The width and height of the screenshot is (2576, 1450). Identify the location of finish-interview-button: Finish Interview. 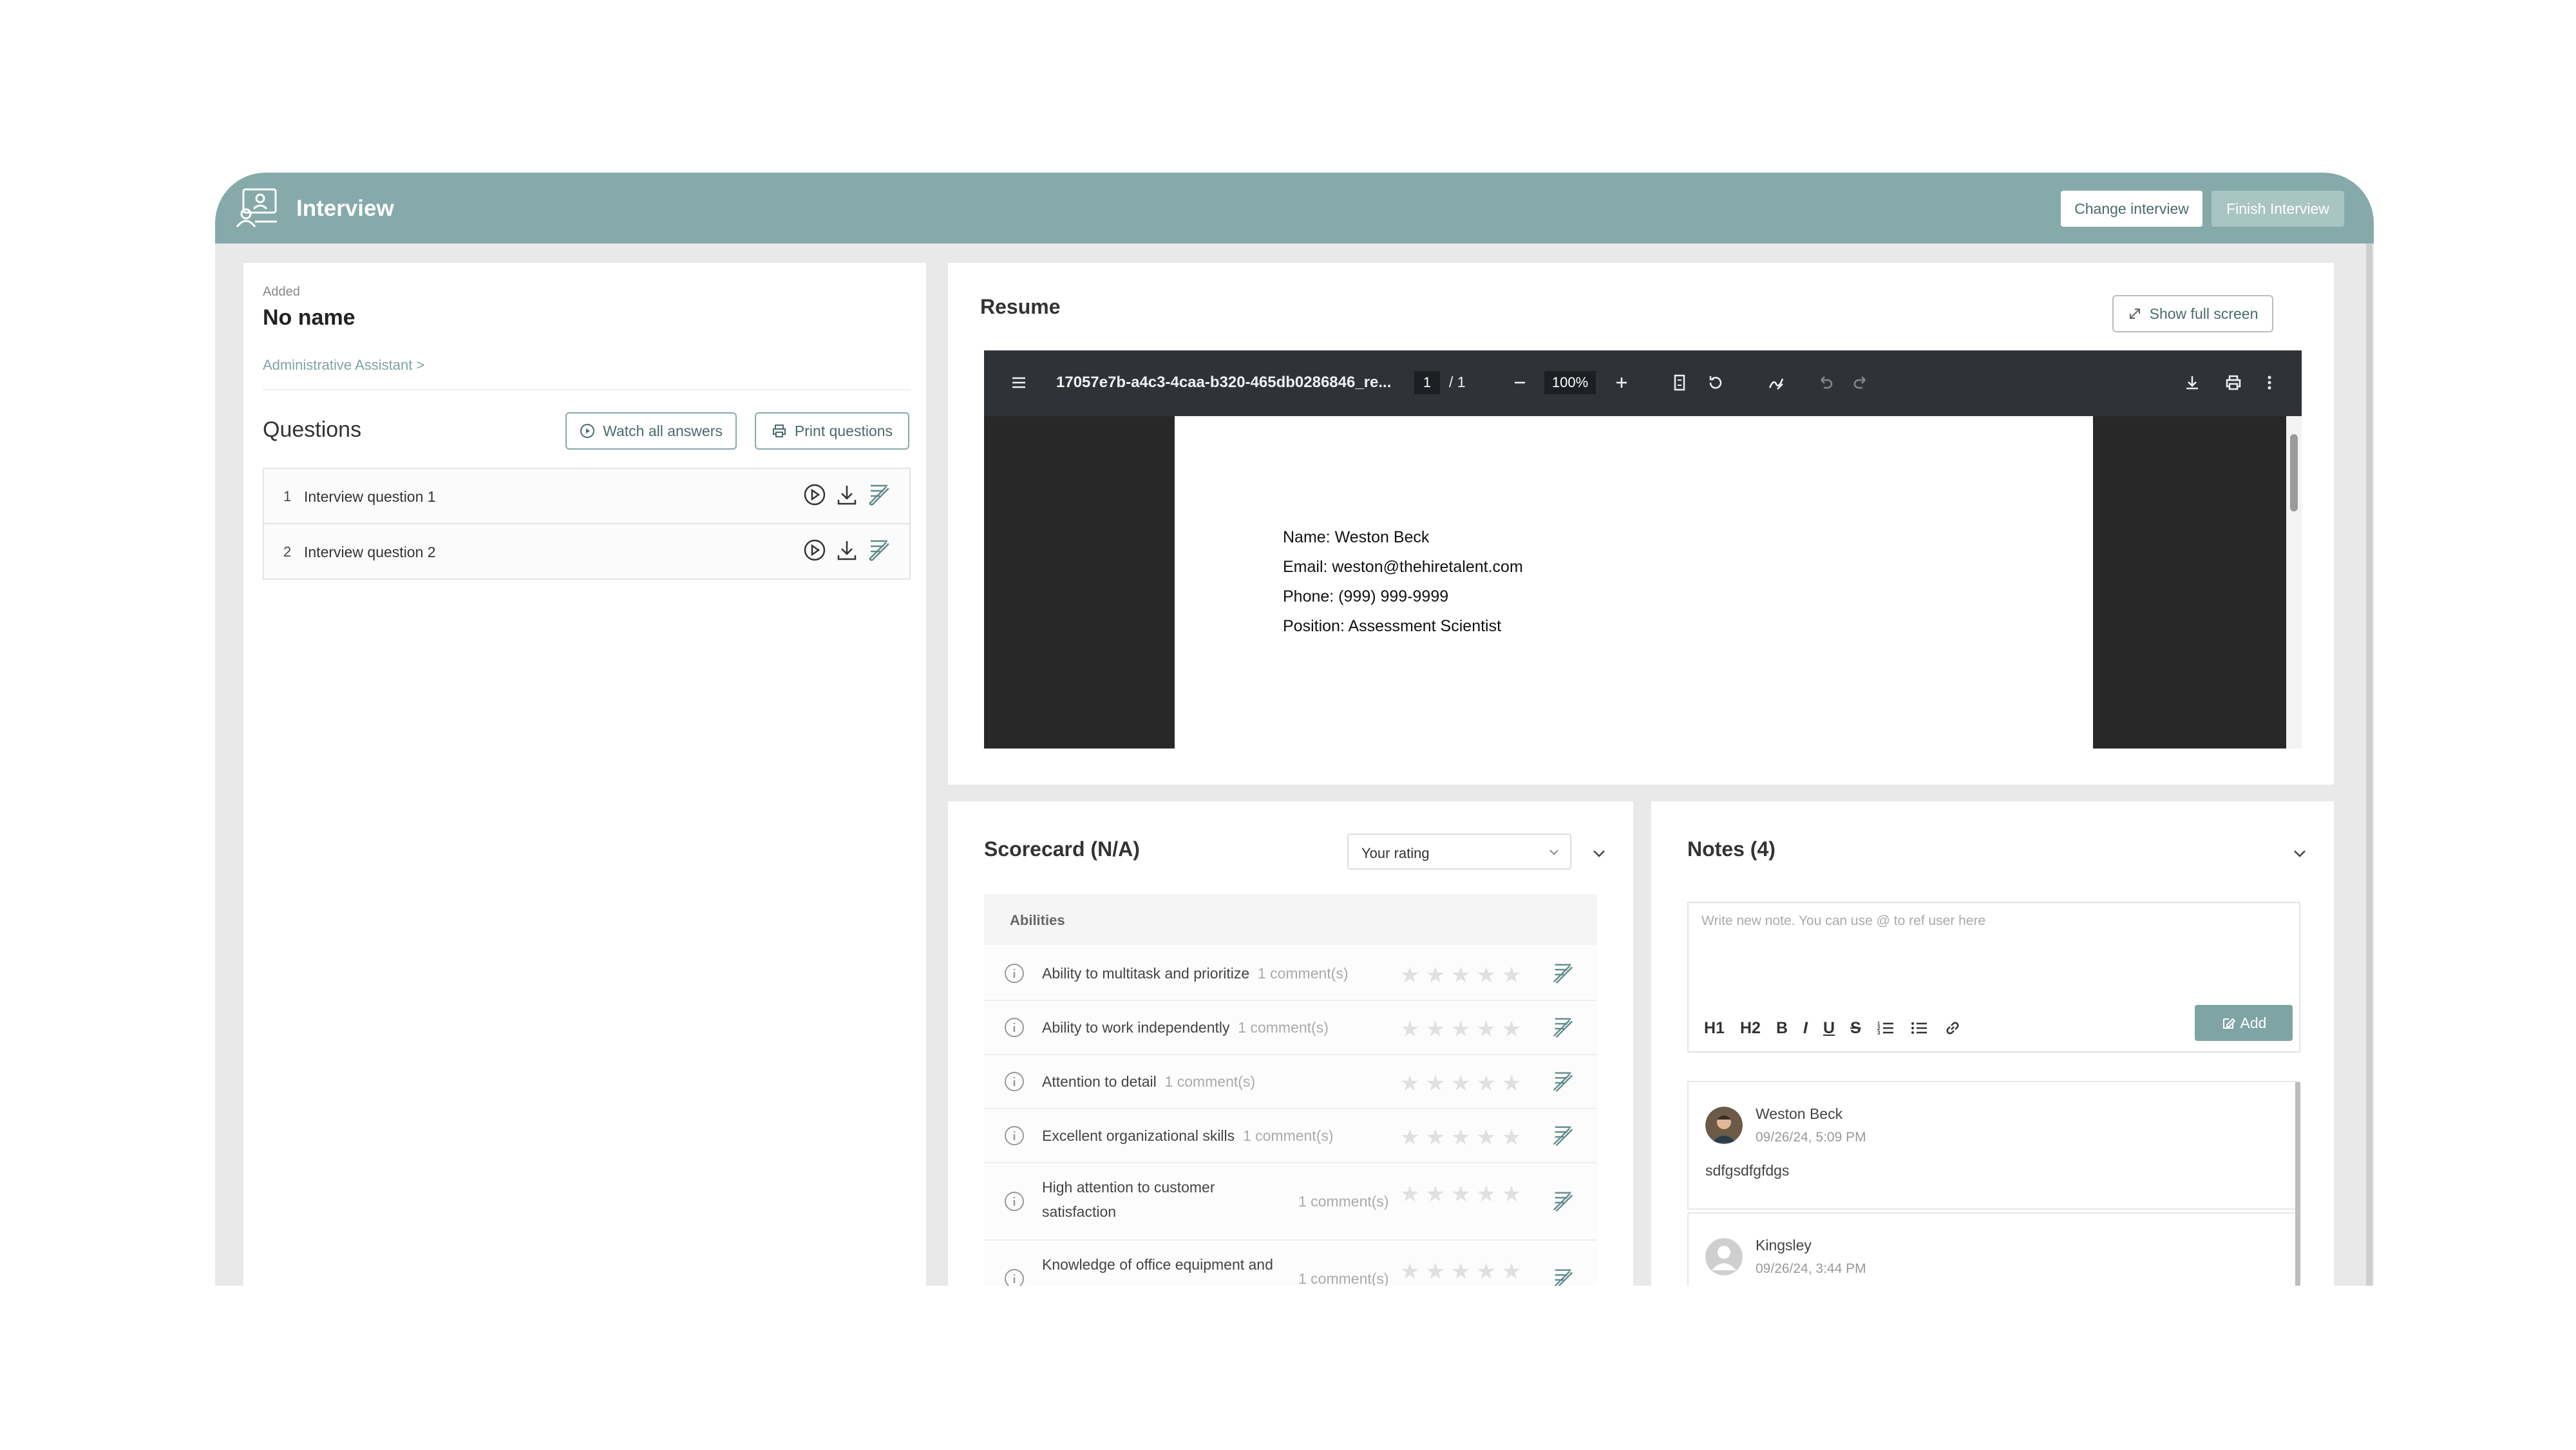
(2277, 209).